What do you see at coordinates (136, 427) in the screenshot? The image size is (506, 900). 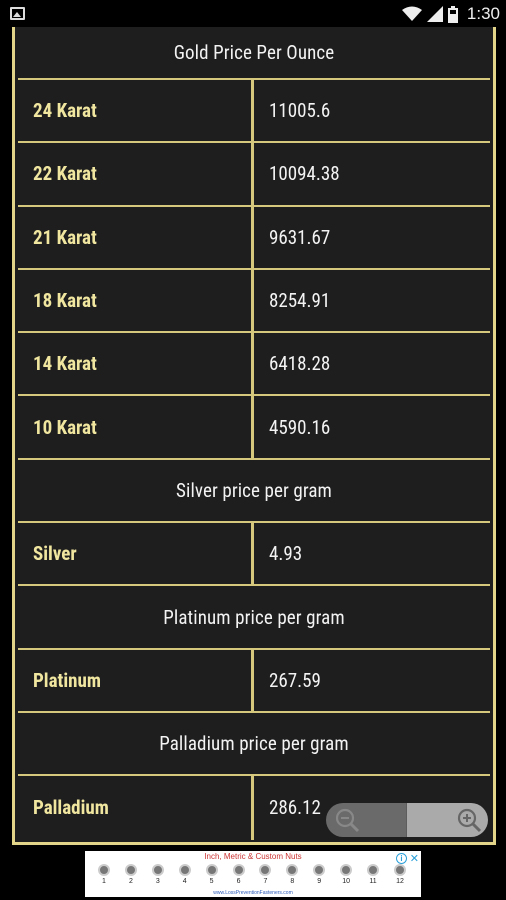 I see `row-label: 10 Karat` at bounding box center [136, 427].